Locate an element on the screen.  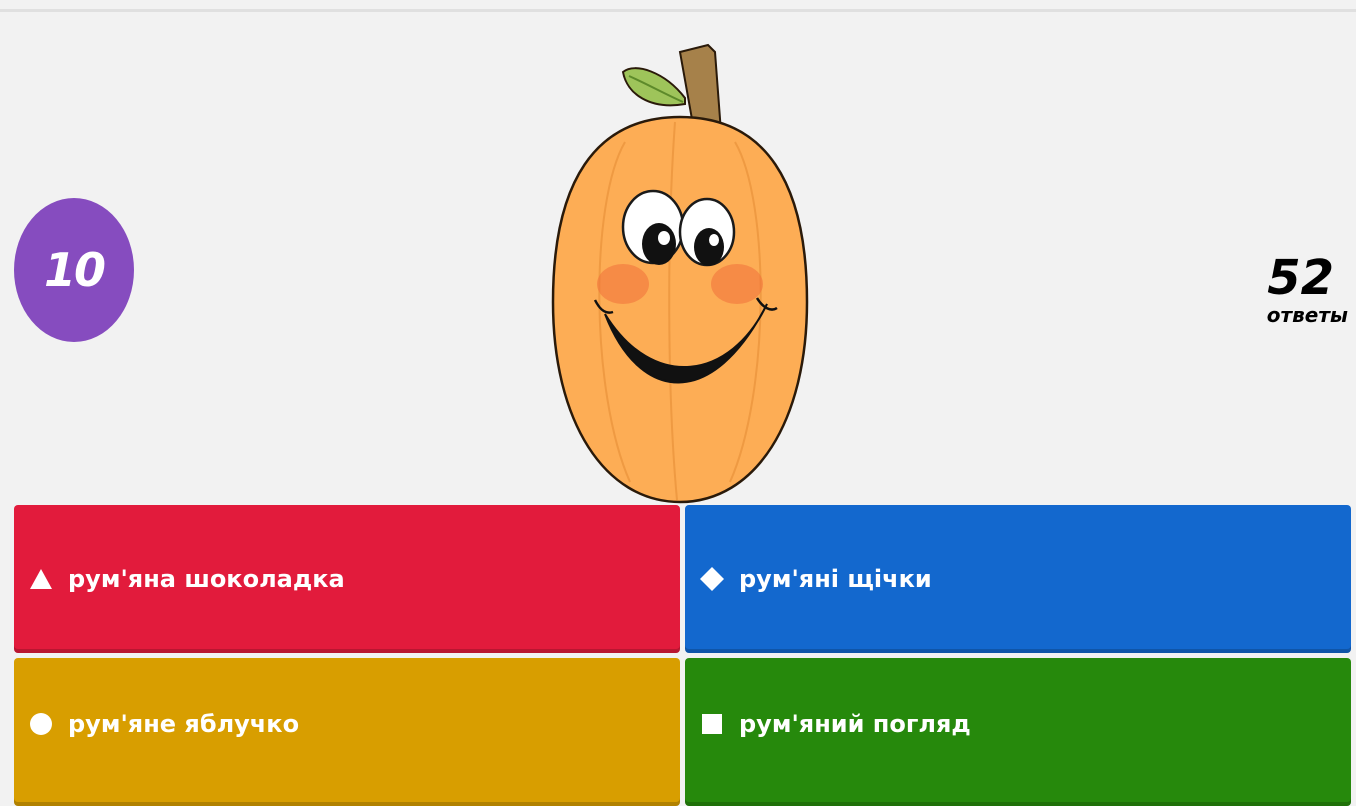
circle-icon is located at coordinates (41, 724).